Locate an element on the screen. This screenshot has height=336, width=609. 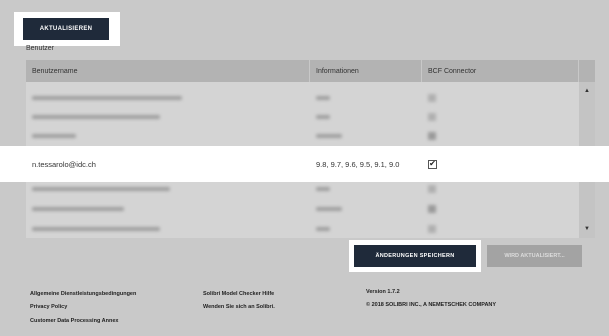
users-section-label: Benutzer is located at coordinates (40, 48).